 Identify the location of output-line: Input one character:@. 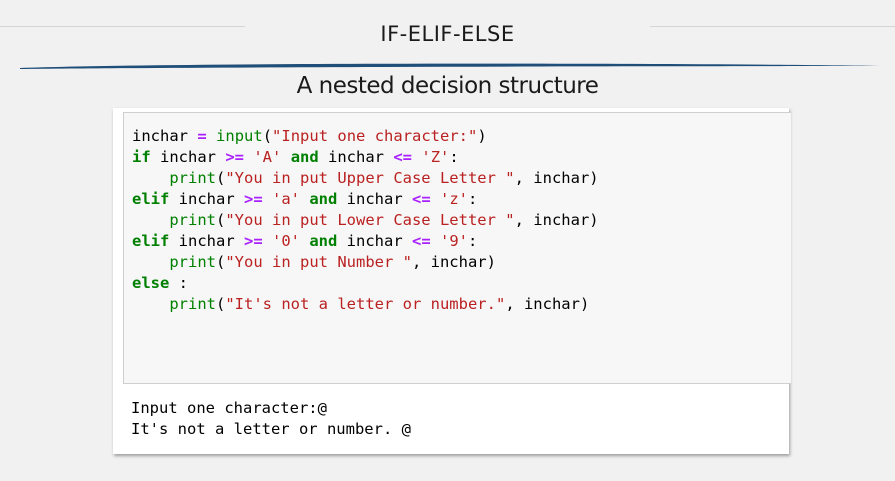
(229, 408).